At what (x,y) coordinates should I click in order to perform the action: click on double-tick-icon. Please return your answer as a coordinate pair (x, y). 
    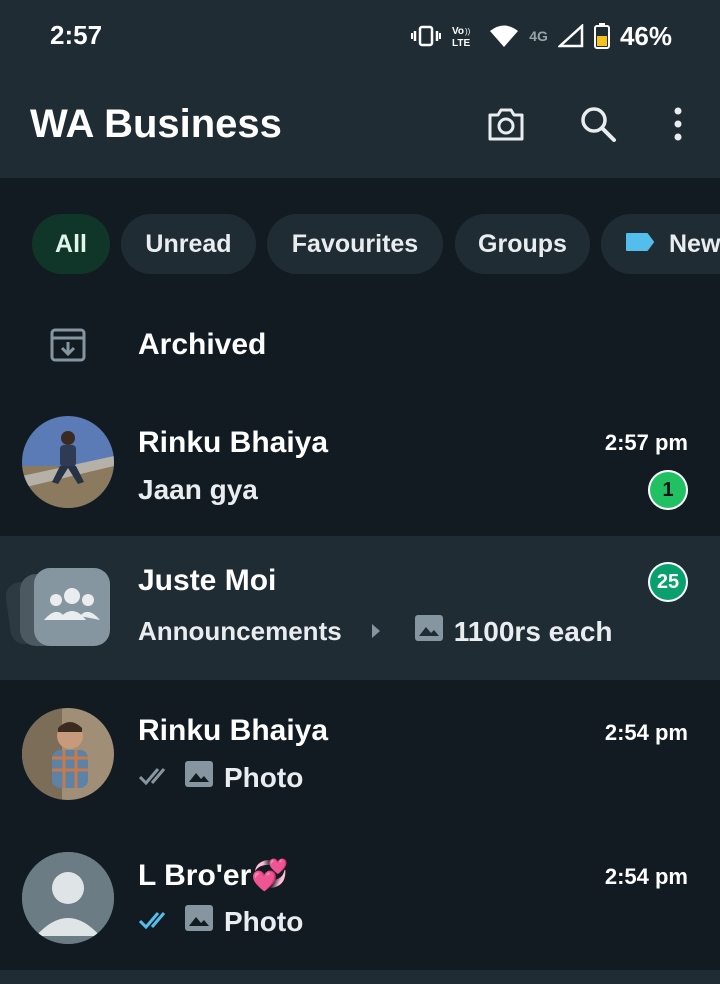
    Looking at the image, I should click on (156, 778).